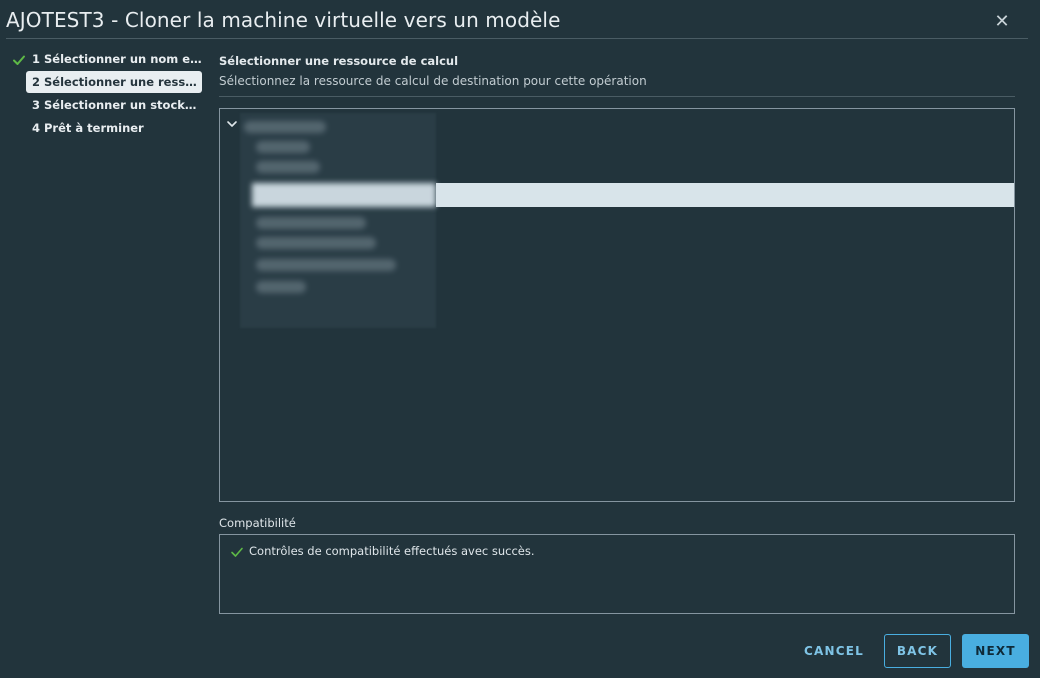 The width and height of the screenshot is (1040, 678). I want to click on chevron-down-icon, so click(232, 124).